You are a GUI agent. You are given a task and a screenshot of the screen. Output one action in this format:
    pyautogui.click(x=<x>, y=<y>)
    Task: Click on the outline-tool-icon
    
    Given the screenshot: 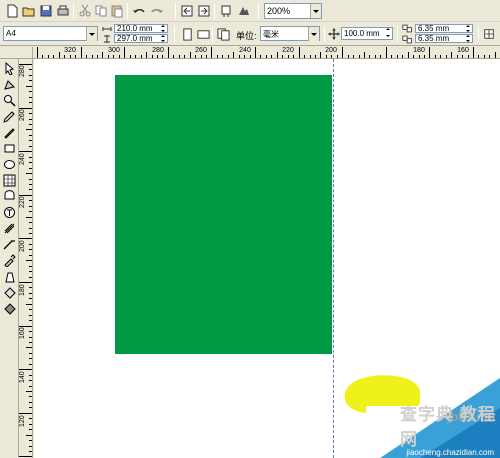 What is the action you would take?
    pyautogui.click(x=9, y=276)
    